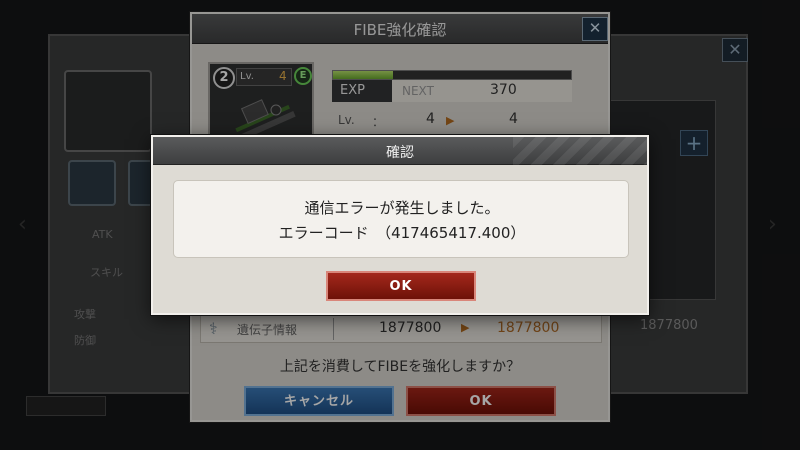 The width and height of the screenshot is (800, 450). What do you see at coordinates (401, 286) in the screenshot?
I see `error-ok-button: OK` at bounding box center [401, 286].